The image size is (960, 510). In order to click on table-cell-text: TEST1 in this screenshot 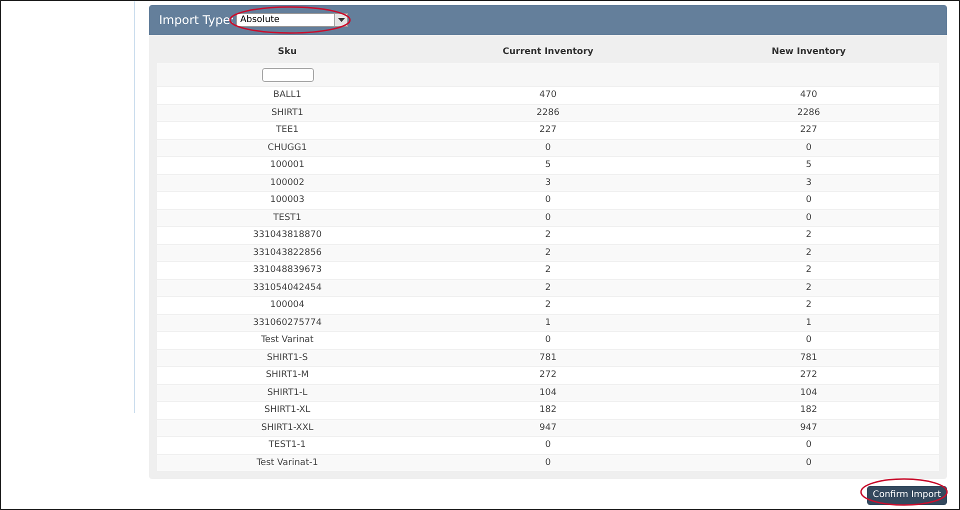, I will do `click(287, 217)`.